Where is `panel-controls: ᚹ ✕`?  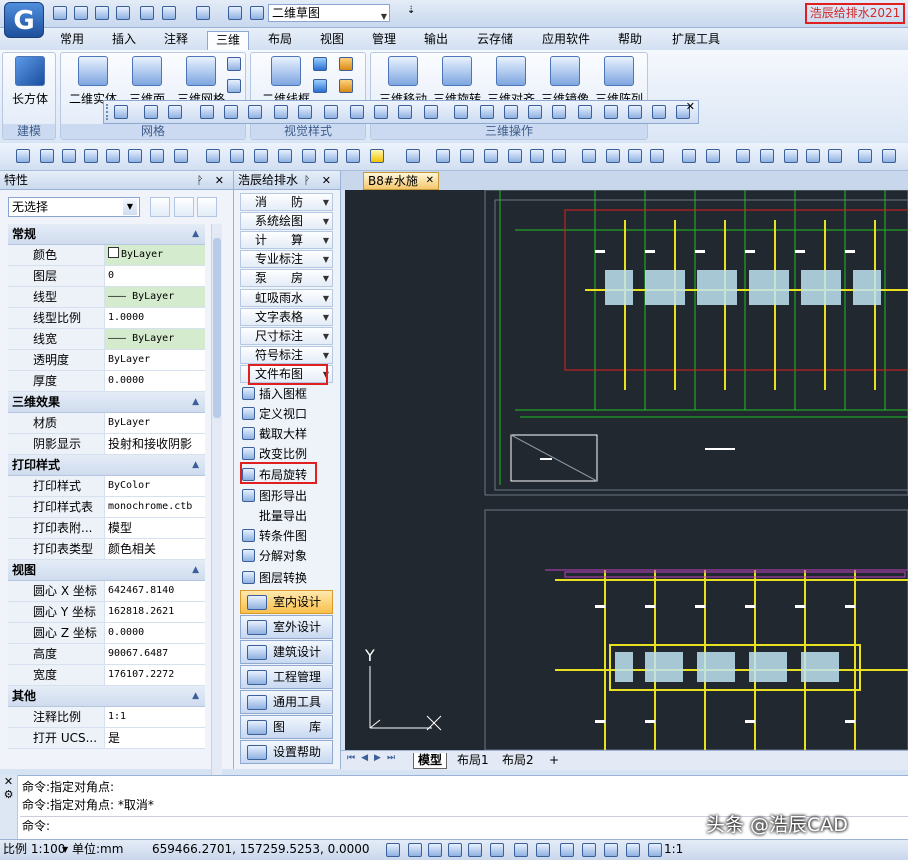
panel-controls: ᚹ ✕ is located at coordinates (319, 180).